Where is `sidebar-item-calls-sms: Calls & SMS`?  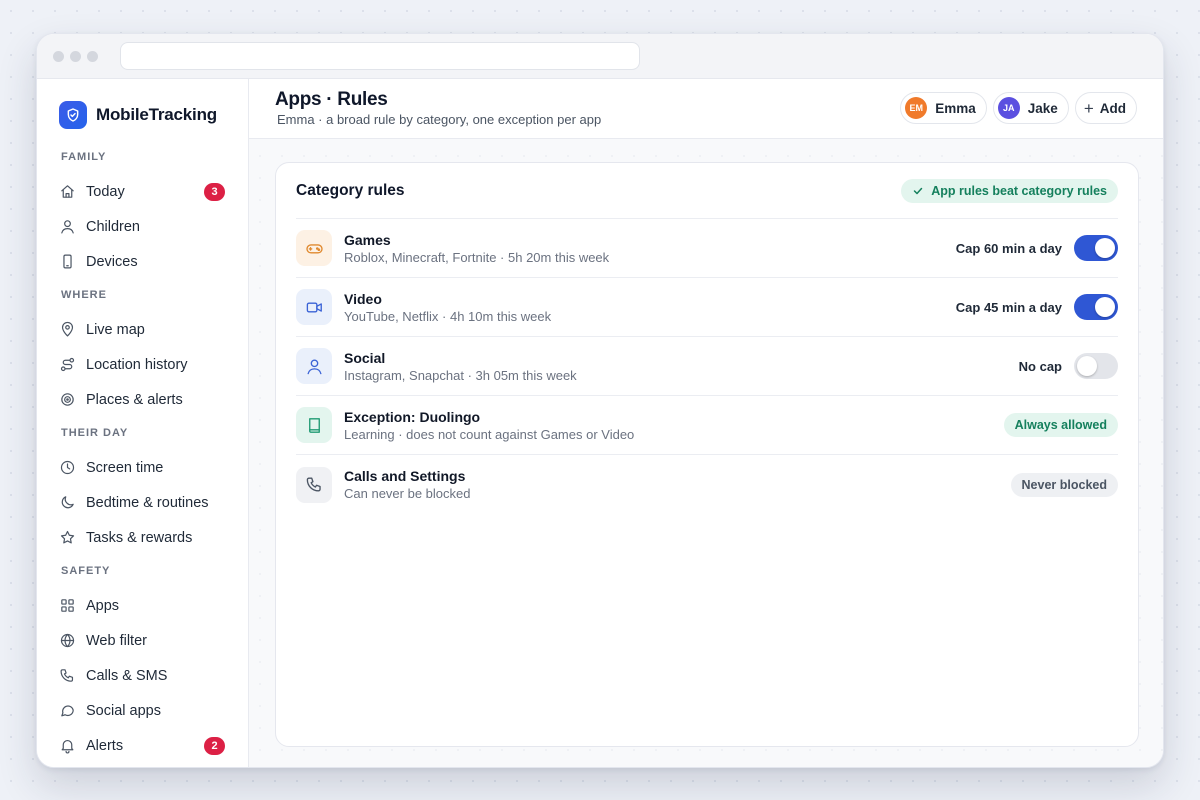 sidebar-item-calls-sms: Calls & SMS is located at coordinates (143, 675).